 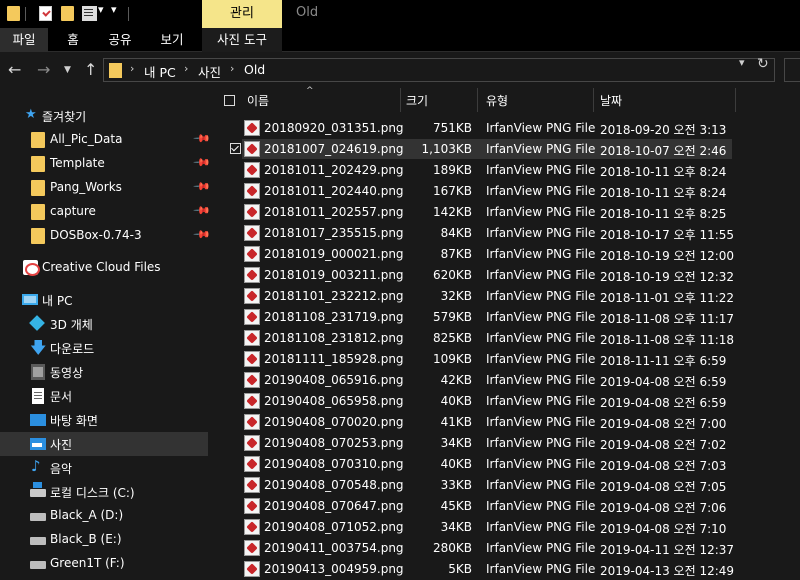 What do you see at coordinates (38, 372) in the screenshot?
I see `video-icon` at bounding box center [38, 372].